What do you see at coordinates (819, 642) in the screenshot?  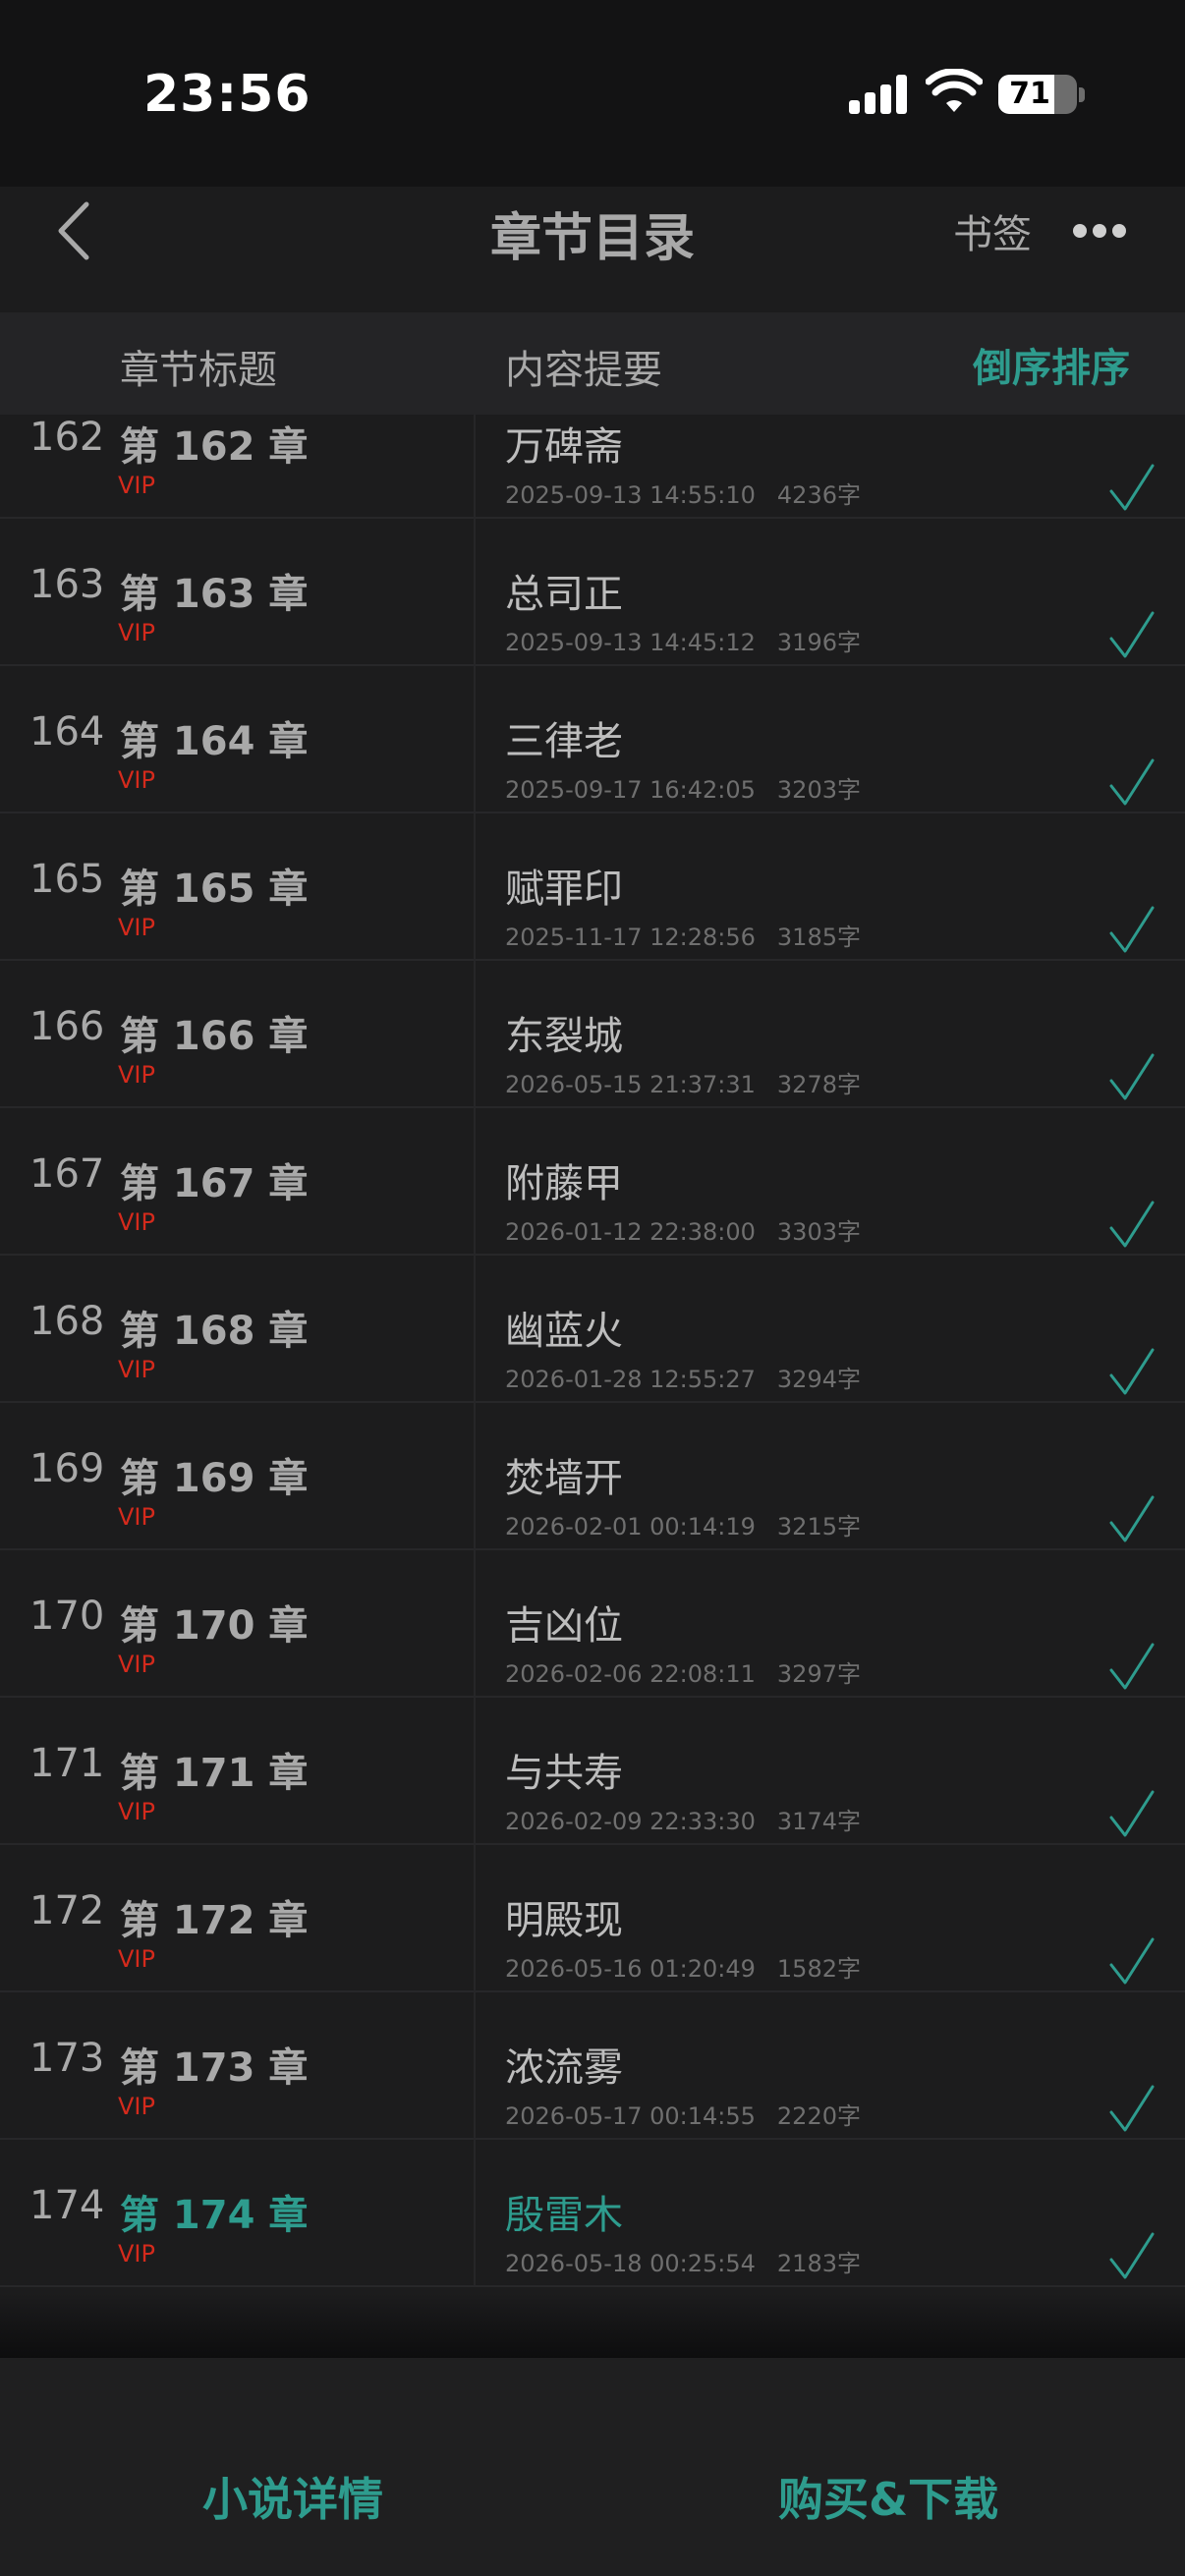 I see `chapter-word-count: 3196字` at bounding box center [819, 642].